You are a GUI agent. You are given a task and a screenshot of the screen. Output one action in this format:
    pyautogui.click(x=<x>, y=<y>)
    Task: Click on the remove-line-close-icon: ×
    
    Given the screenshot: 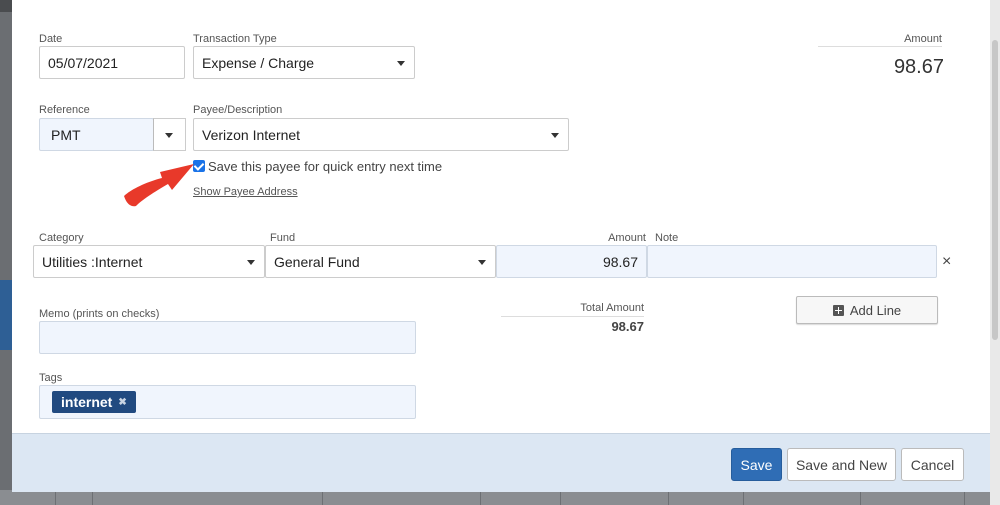 What is the action you would take?
    pyautogui.click(x=946, y=262)
    